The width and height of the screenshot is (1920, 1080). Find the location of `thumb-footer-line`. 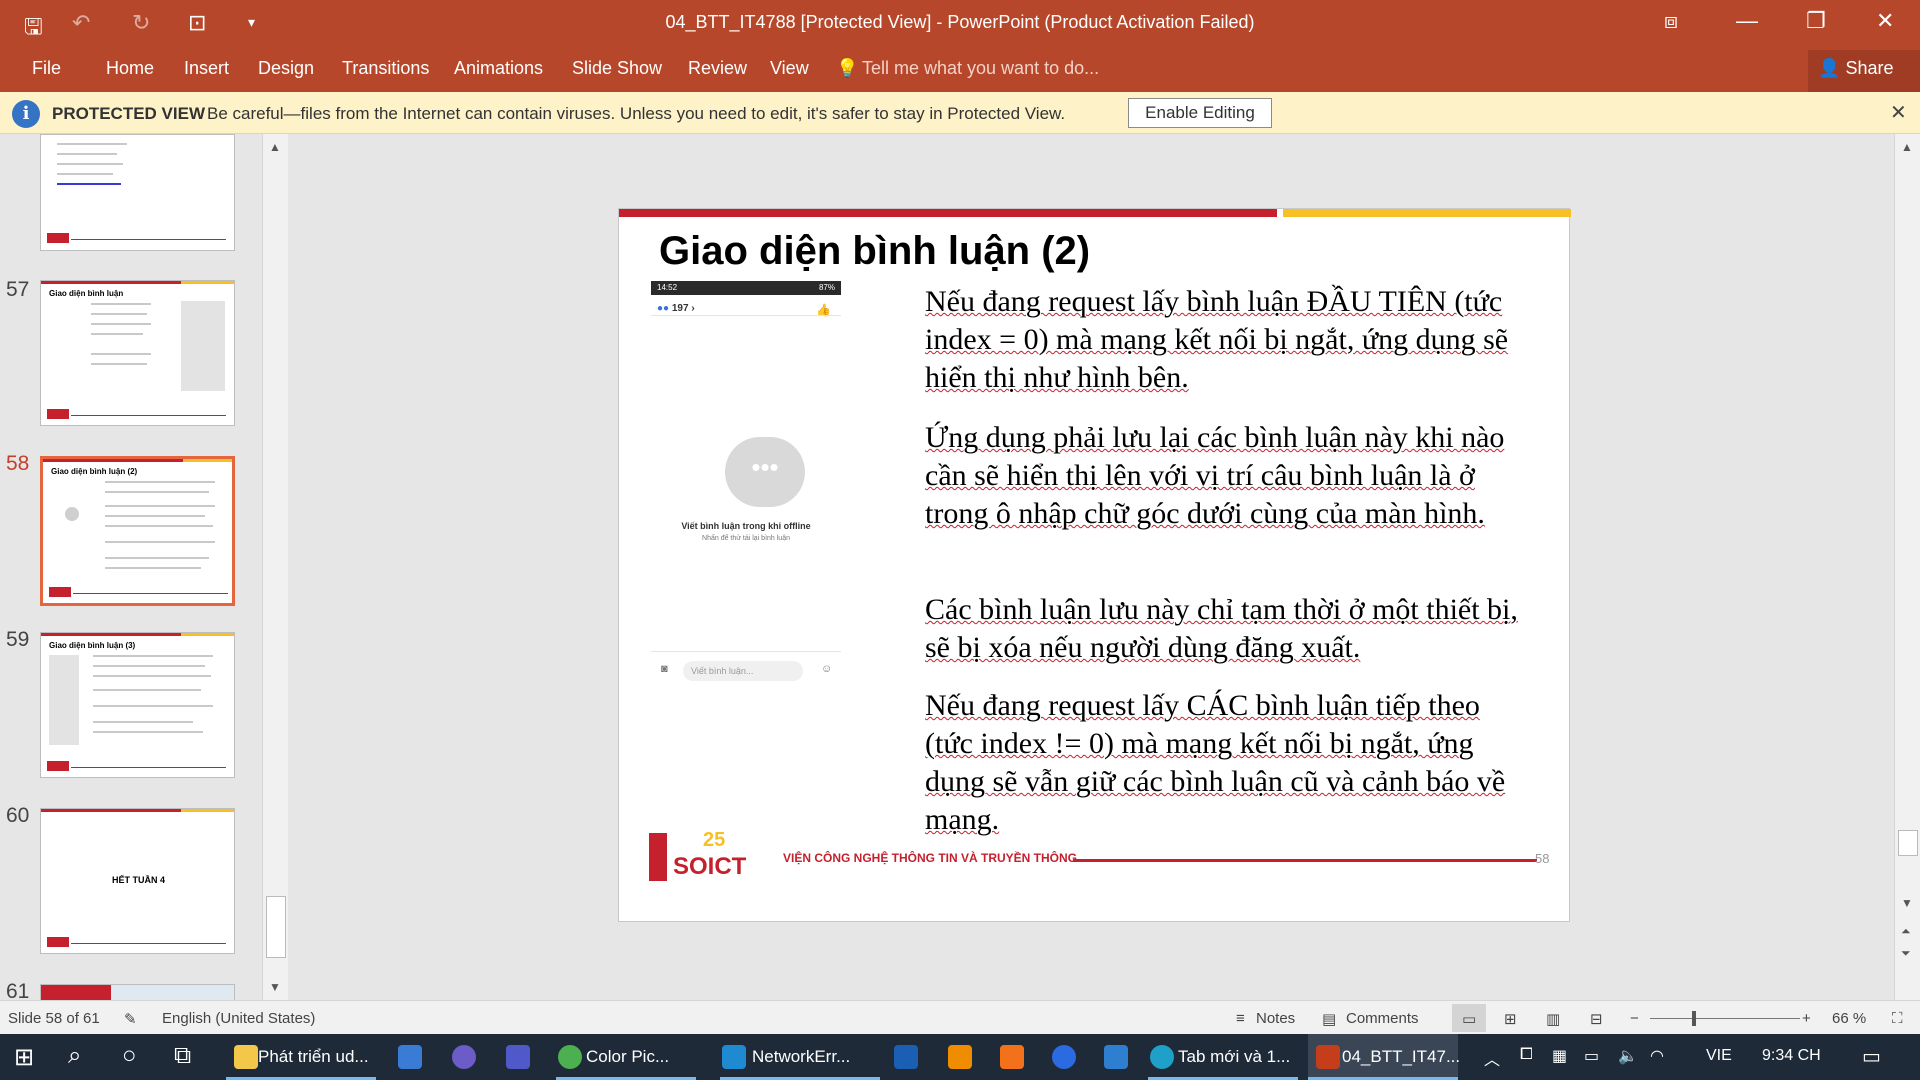

thumb-footer-line is located at coordinates (150, 593).